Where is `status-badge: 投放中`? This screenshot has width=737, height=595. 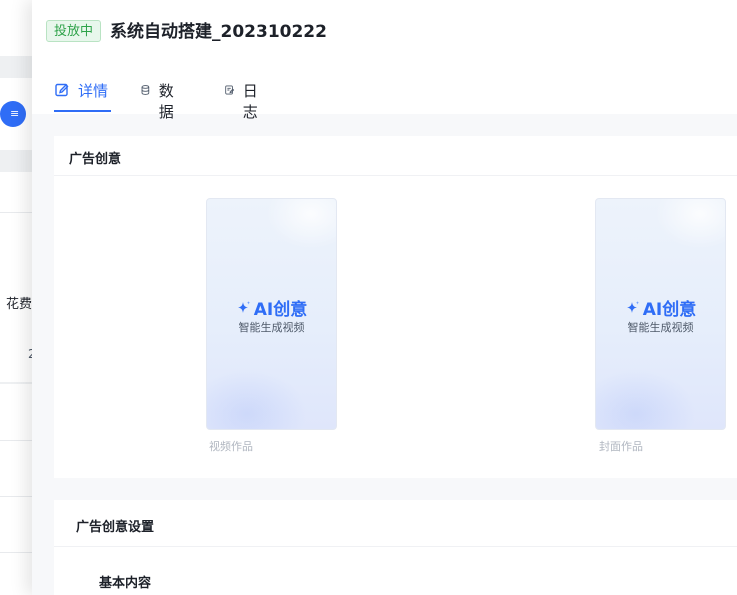
status-badge: 投放中 is located at coordinates (74, 31).